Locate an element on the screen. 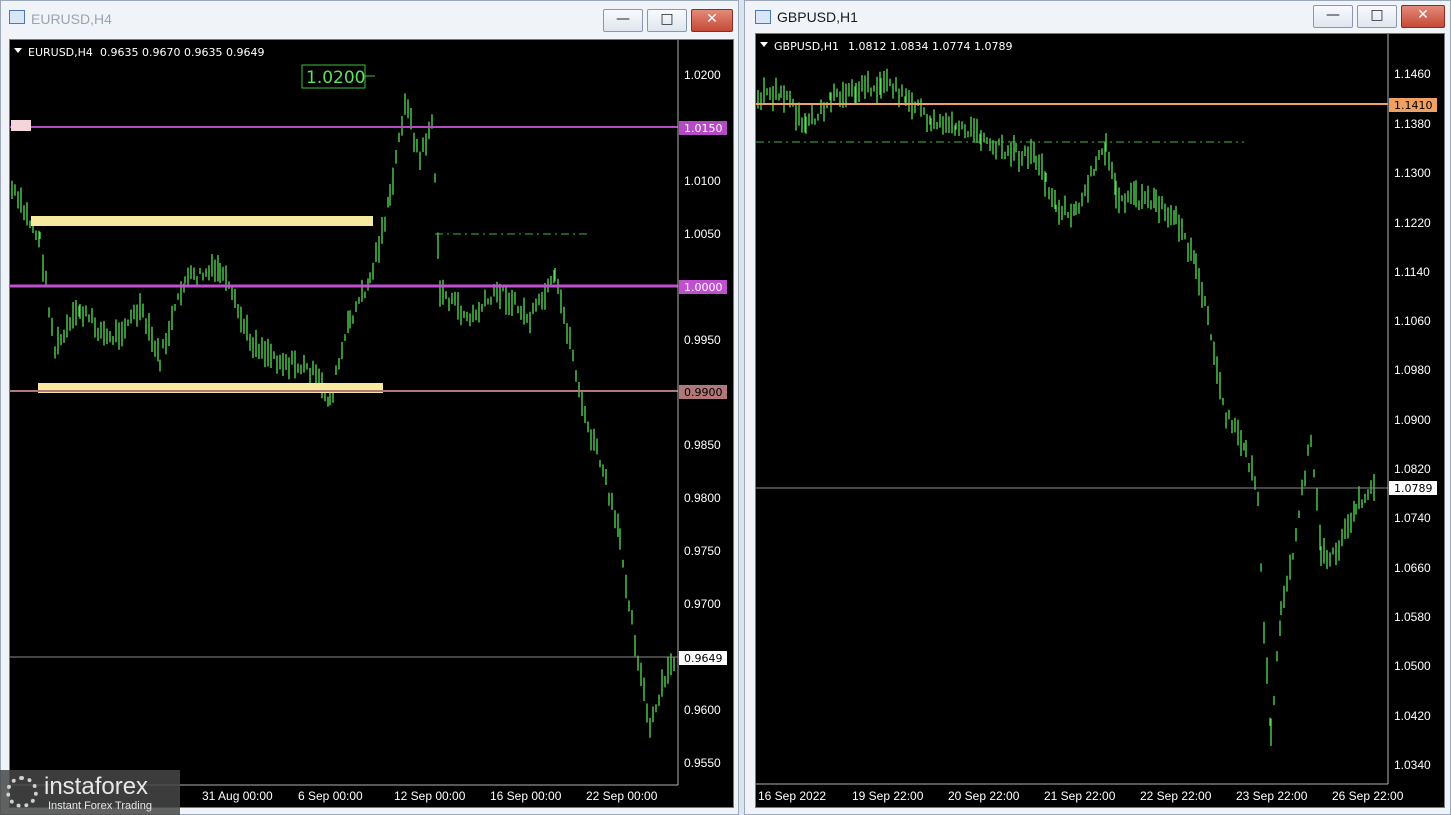 The height and width of the screenshot is (815, 1451). titlebar-eurusd: EURUSD,H4 — □ ✕ is located at coordinates (369, 19).